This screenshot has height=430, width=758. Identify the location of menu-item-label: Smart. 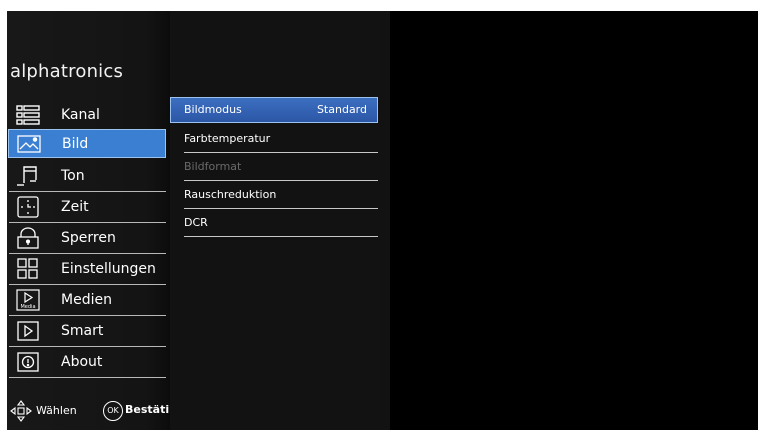
(82, 331).